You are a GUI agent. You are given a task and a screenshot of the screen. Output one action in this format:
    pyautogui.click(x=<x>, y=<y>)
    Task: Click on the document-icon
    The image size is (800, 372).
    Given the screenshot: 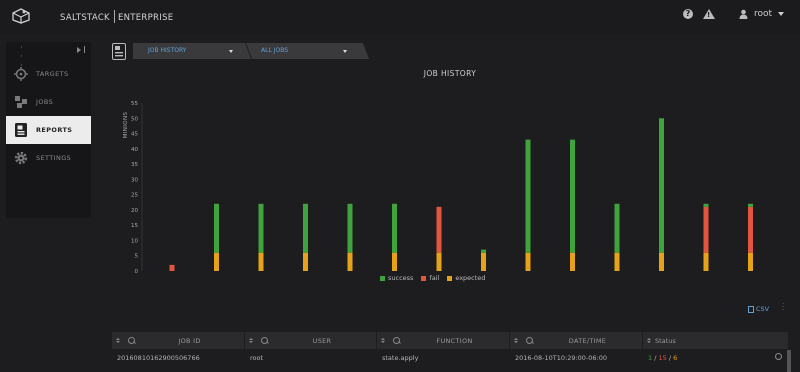 What is the action you would take?
    pyautogui.click(x=751, y=309)
    